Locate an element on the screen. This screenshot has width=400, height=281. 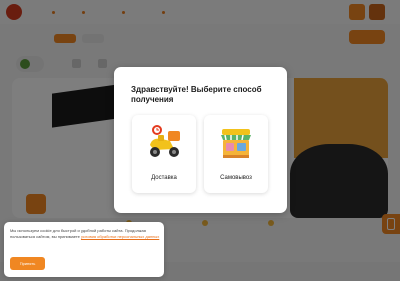
delivery-option: Доставка is located at coordinates (164, 154).